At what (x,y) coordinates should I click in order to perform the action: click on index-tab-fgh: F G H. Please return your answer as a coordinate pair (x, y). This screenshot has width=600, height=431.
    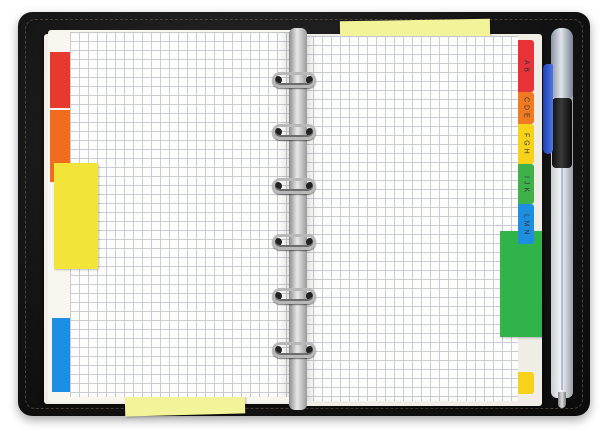
    Looking at the image, I should click on (526, 144).